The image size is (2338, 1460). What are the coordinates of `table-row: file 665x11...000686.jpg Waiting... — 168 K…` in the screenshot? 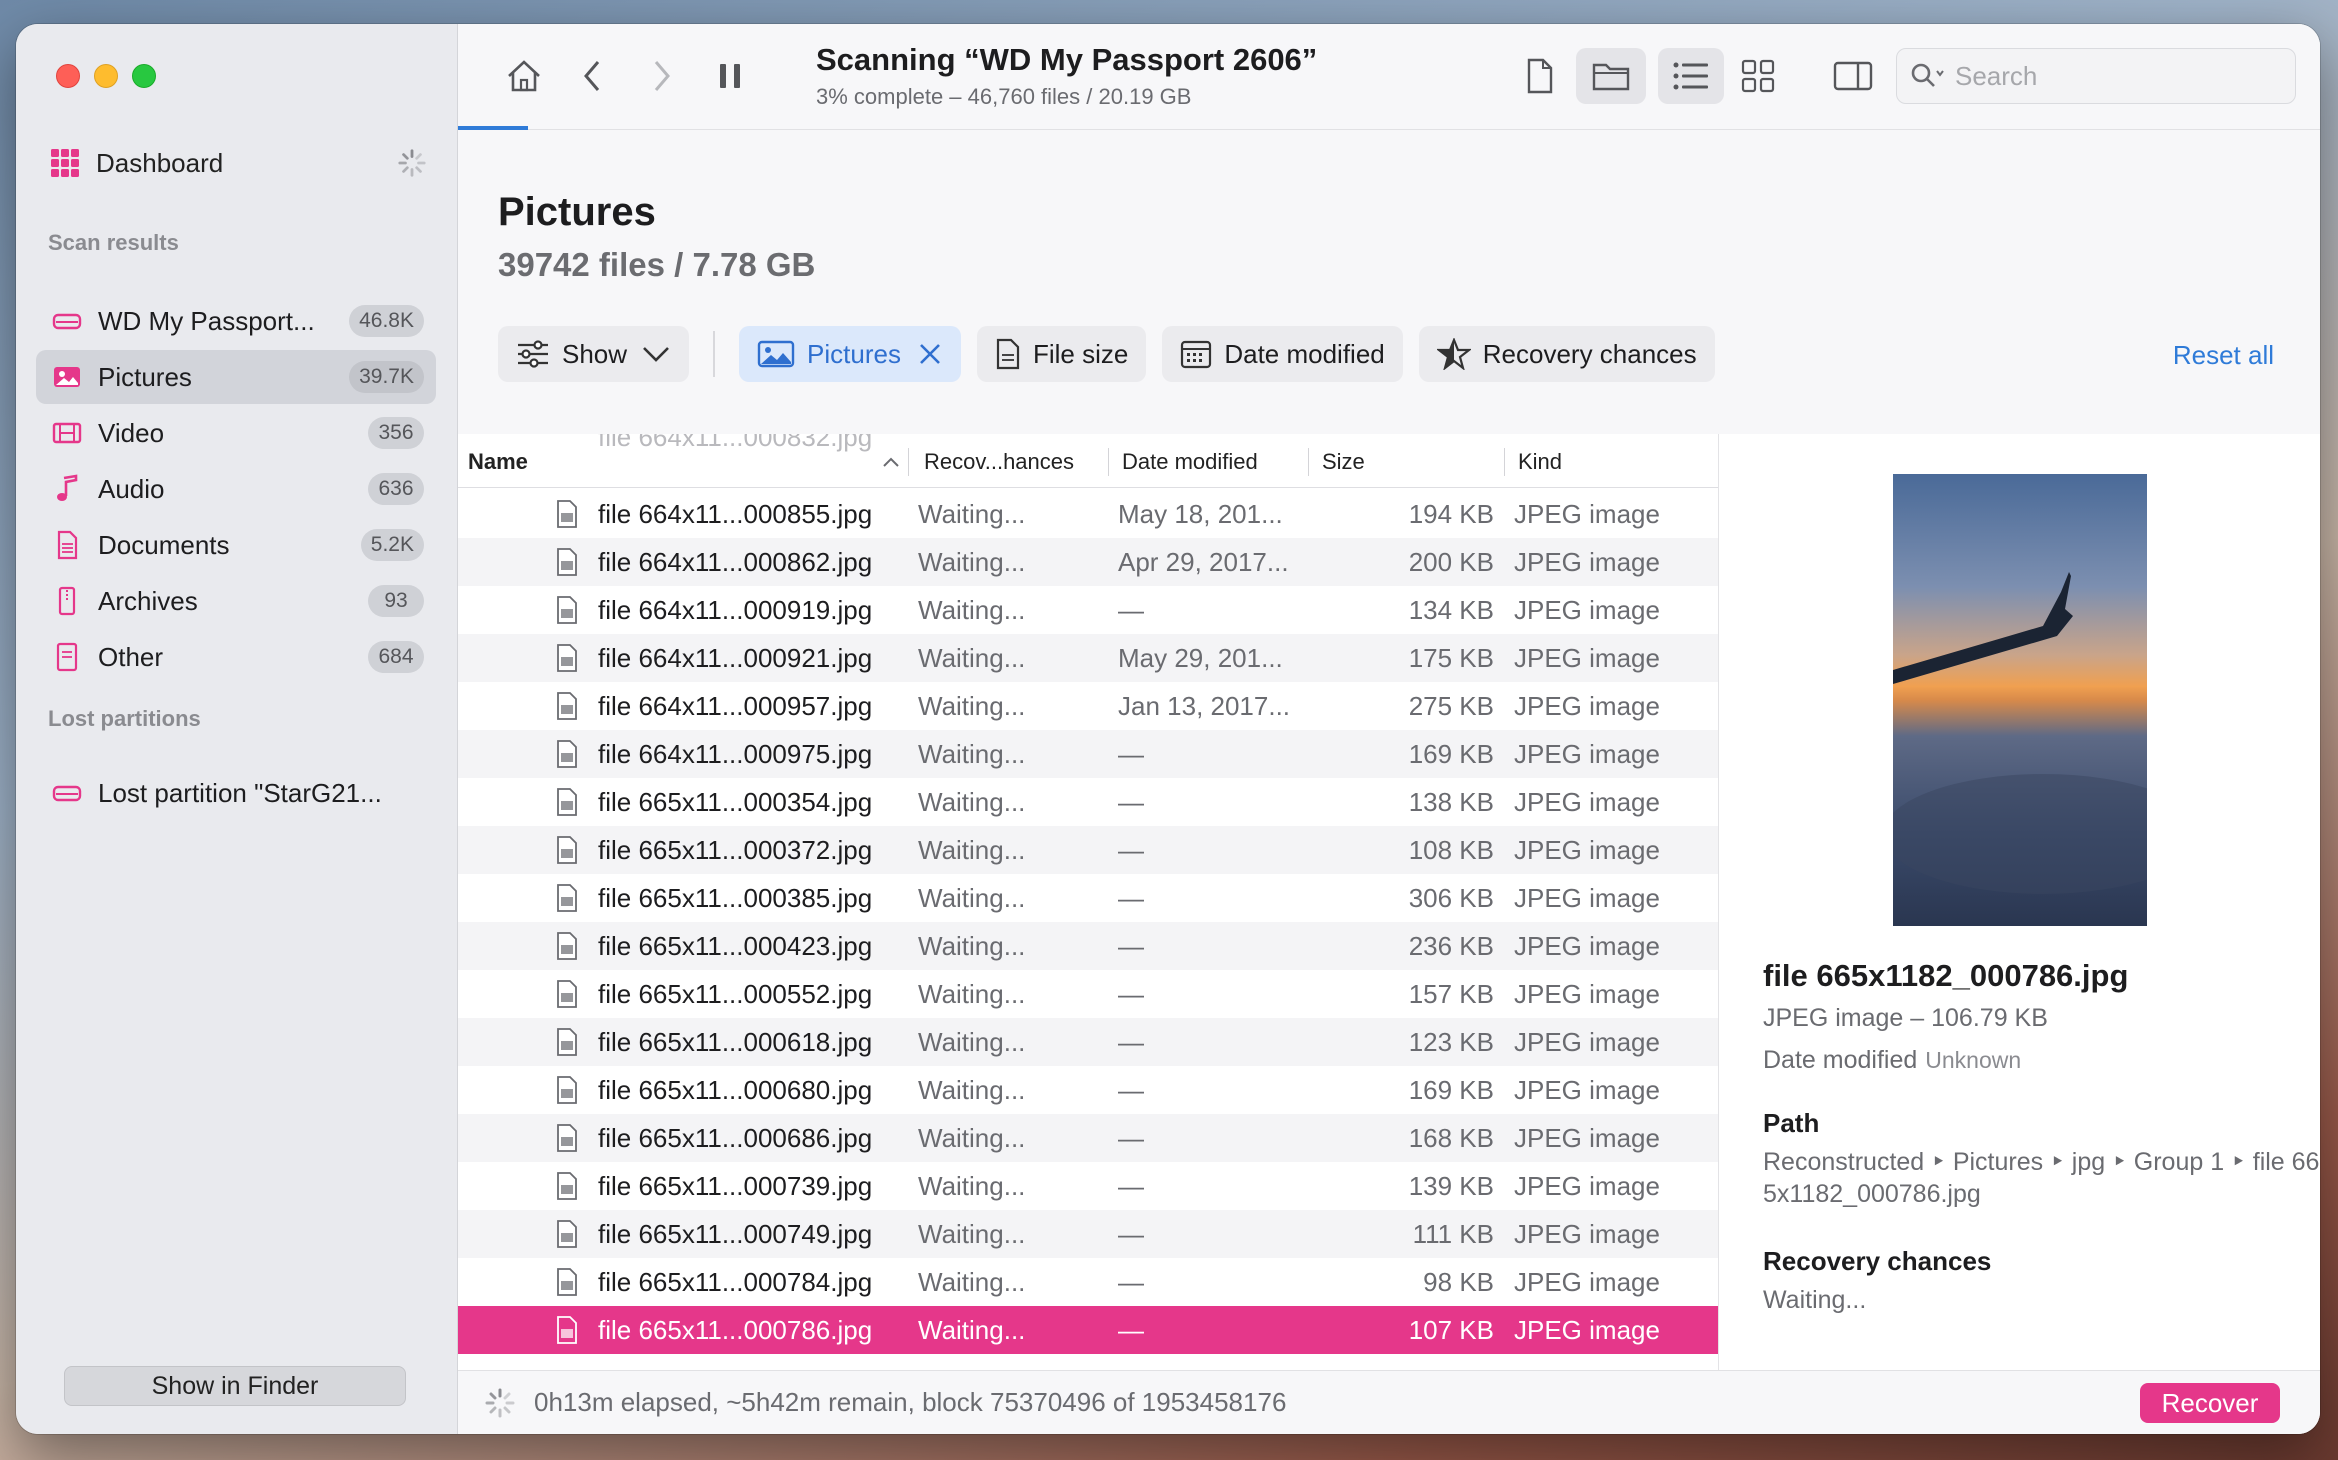 It's located at (1088, 1138).